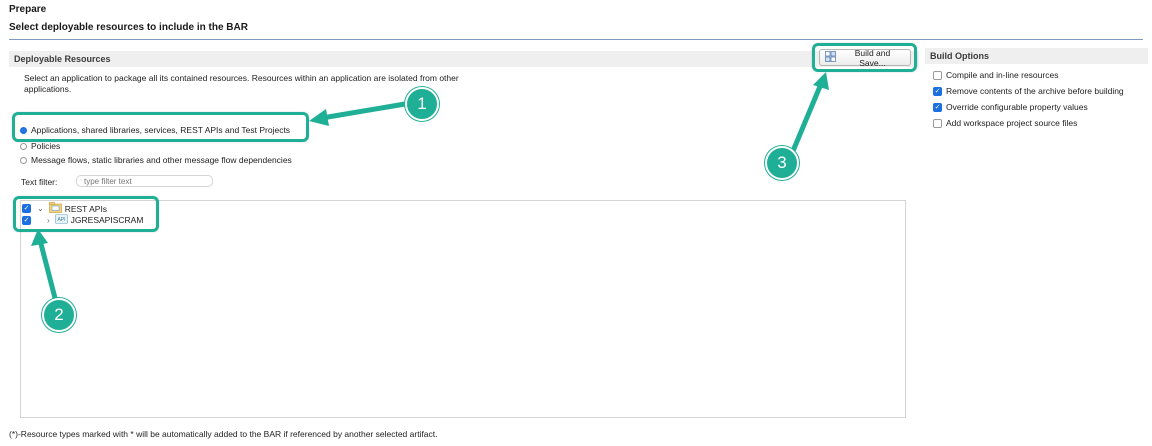 The height and width of the screenshot is (446, 1152). I want to click on annotation-badge-2: 2, so click(59, 315).